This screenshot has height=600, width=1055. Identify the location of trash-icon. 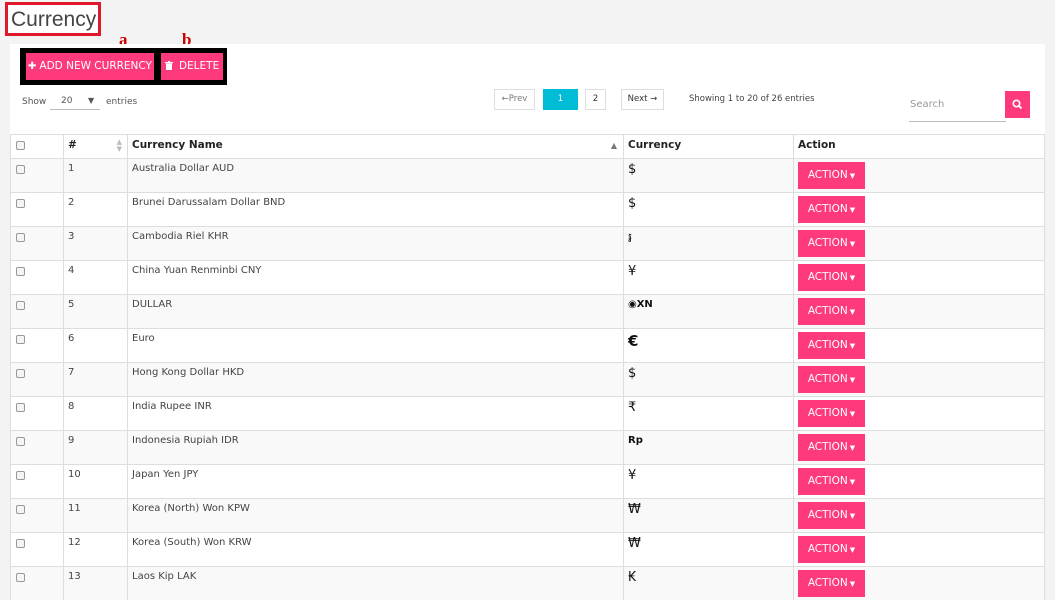
(170, 66).